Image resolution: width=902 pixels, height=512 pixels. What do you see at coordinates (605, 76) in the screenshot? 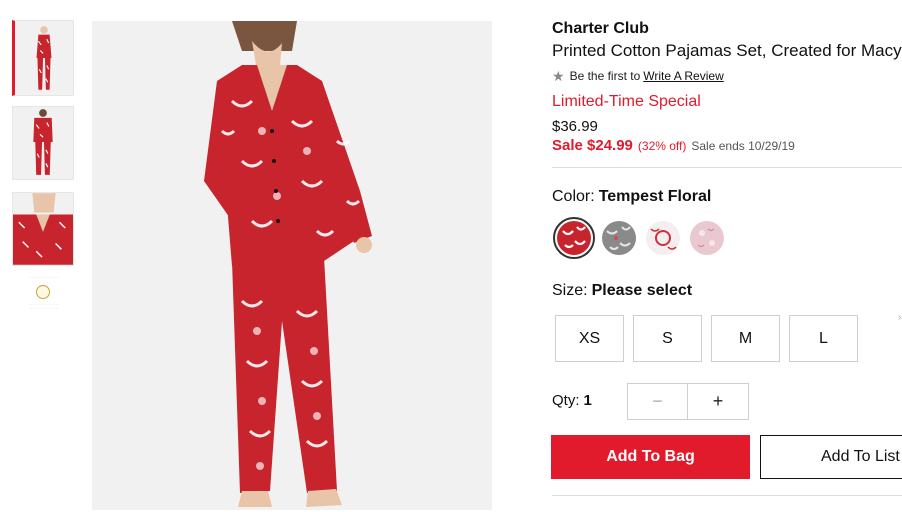
I see `review-prompt: Be the first to` at bounding box center [605, 76].